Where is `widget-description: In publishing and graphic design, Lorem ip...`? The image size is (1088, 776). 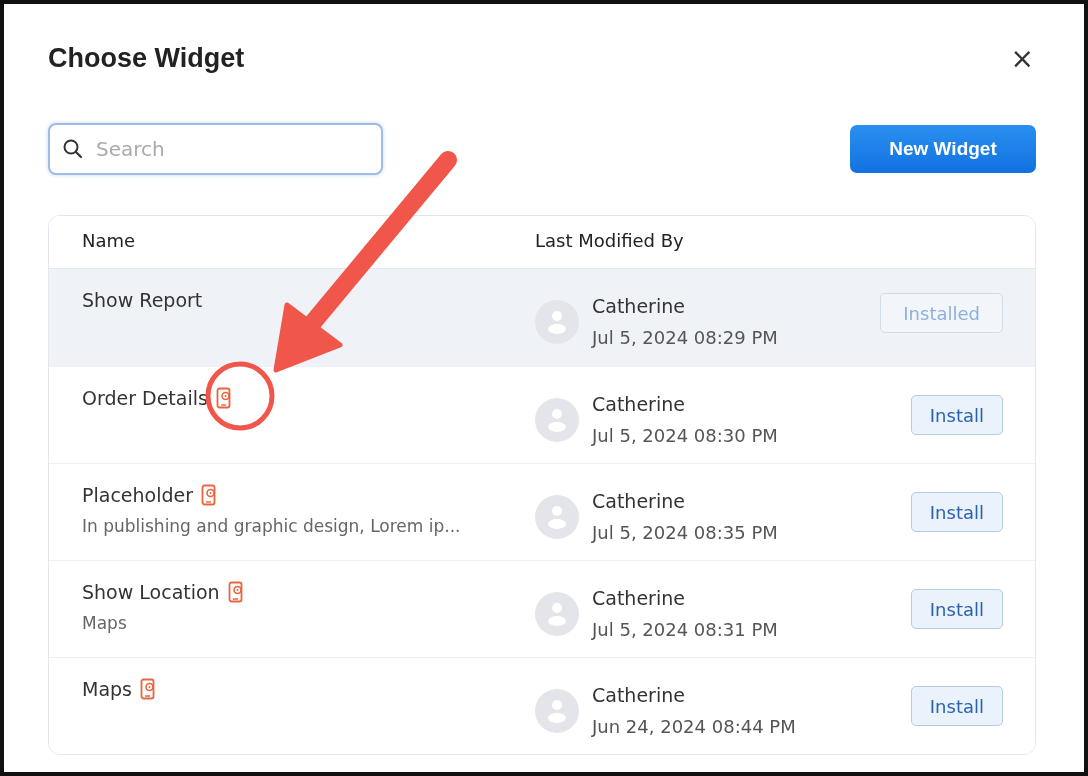
widget-description: In publishing and graphic design, Lorem ip... is located at coordinates (272, 526).